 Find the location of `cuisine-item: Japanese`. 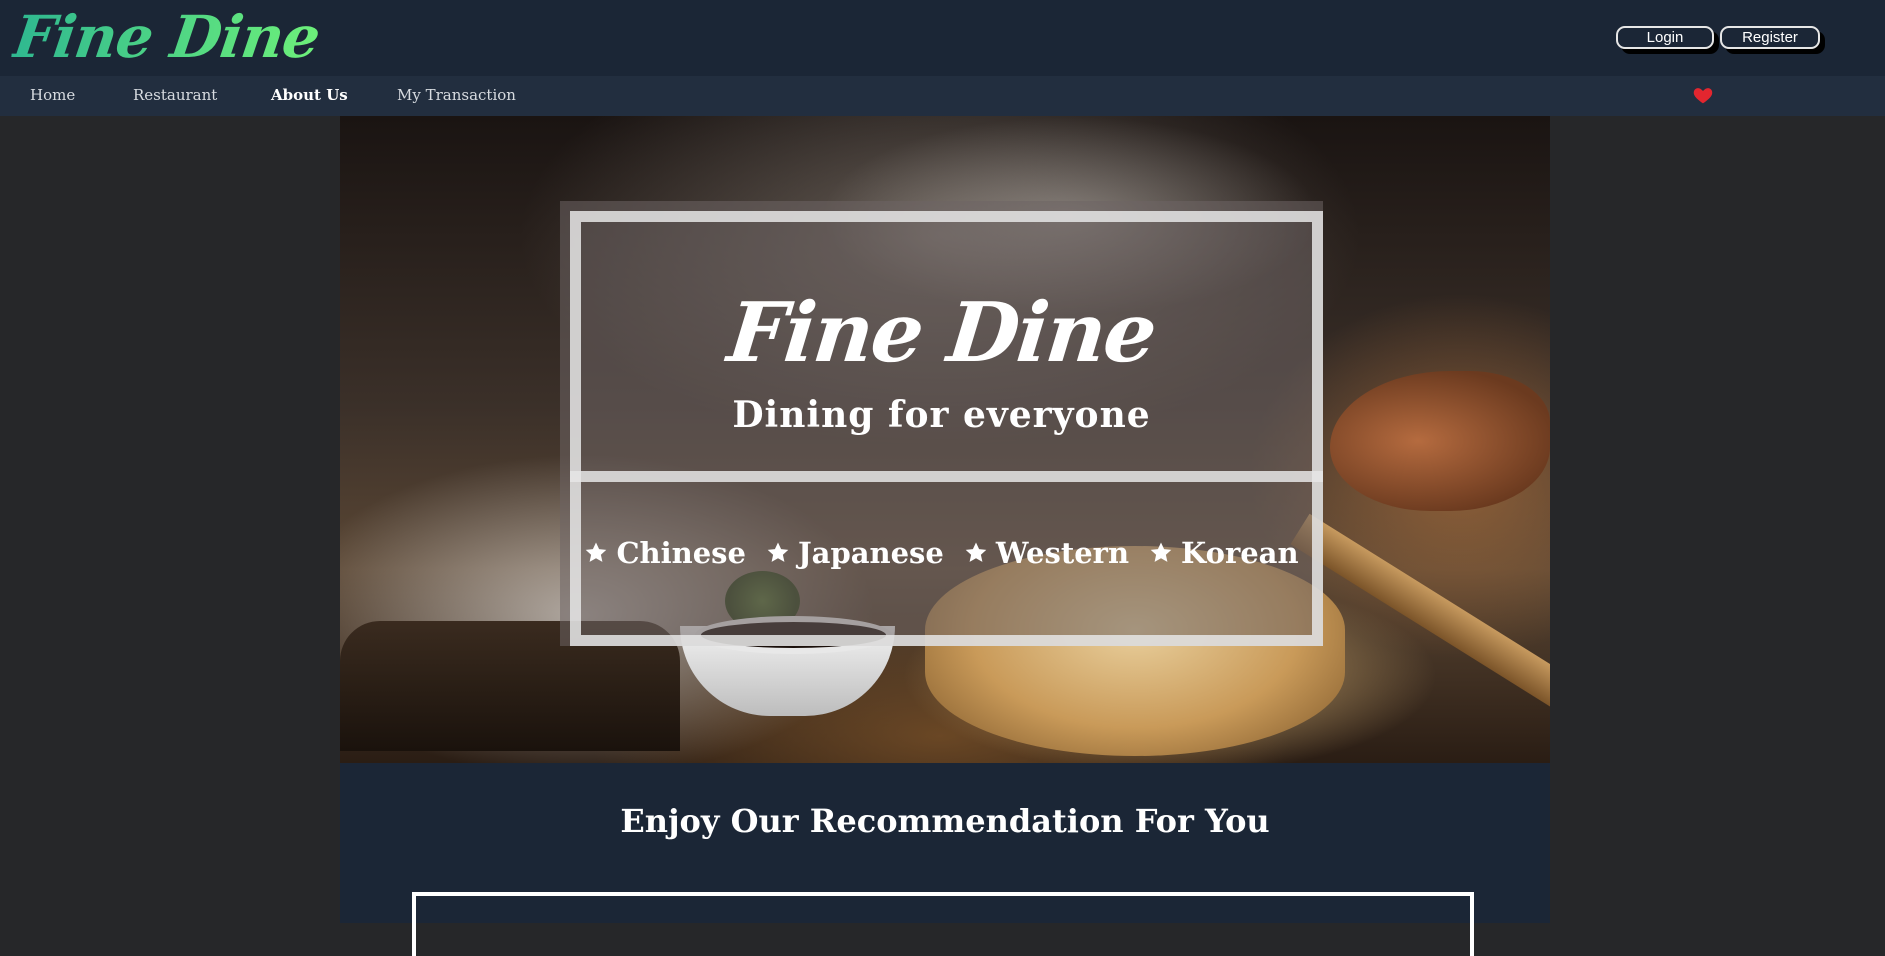

cuisine-item: Japanese is located at coordinates (855, 553).